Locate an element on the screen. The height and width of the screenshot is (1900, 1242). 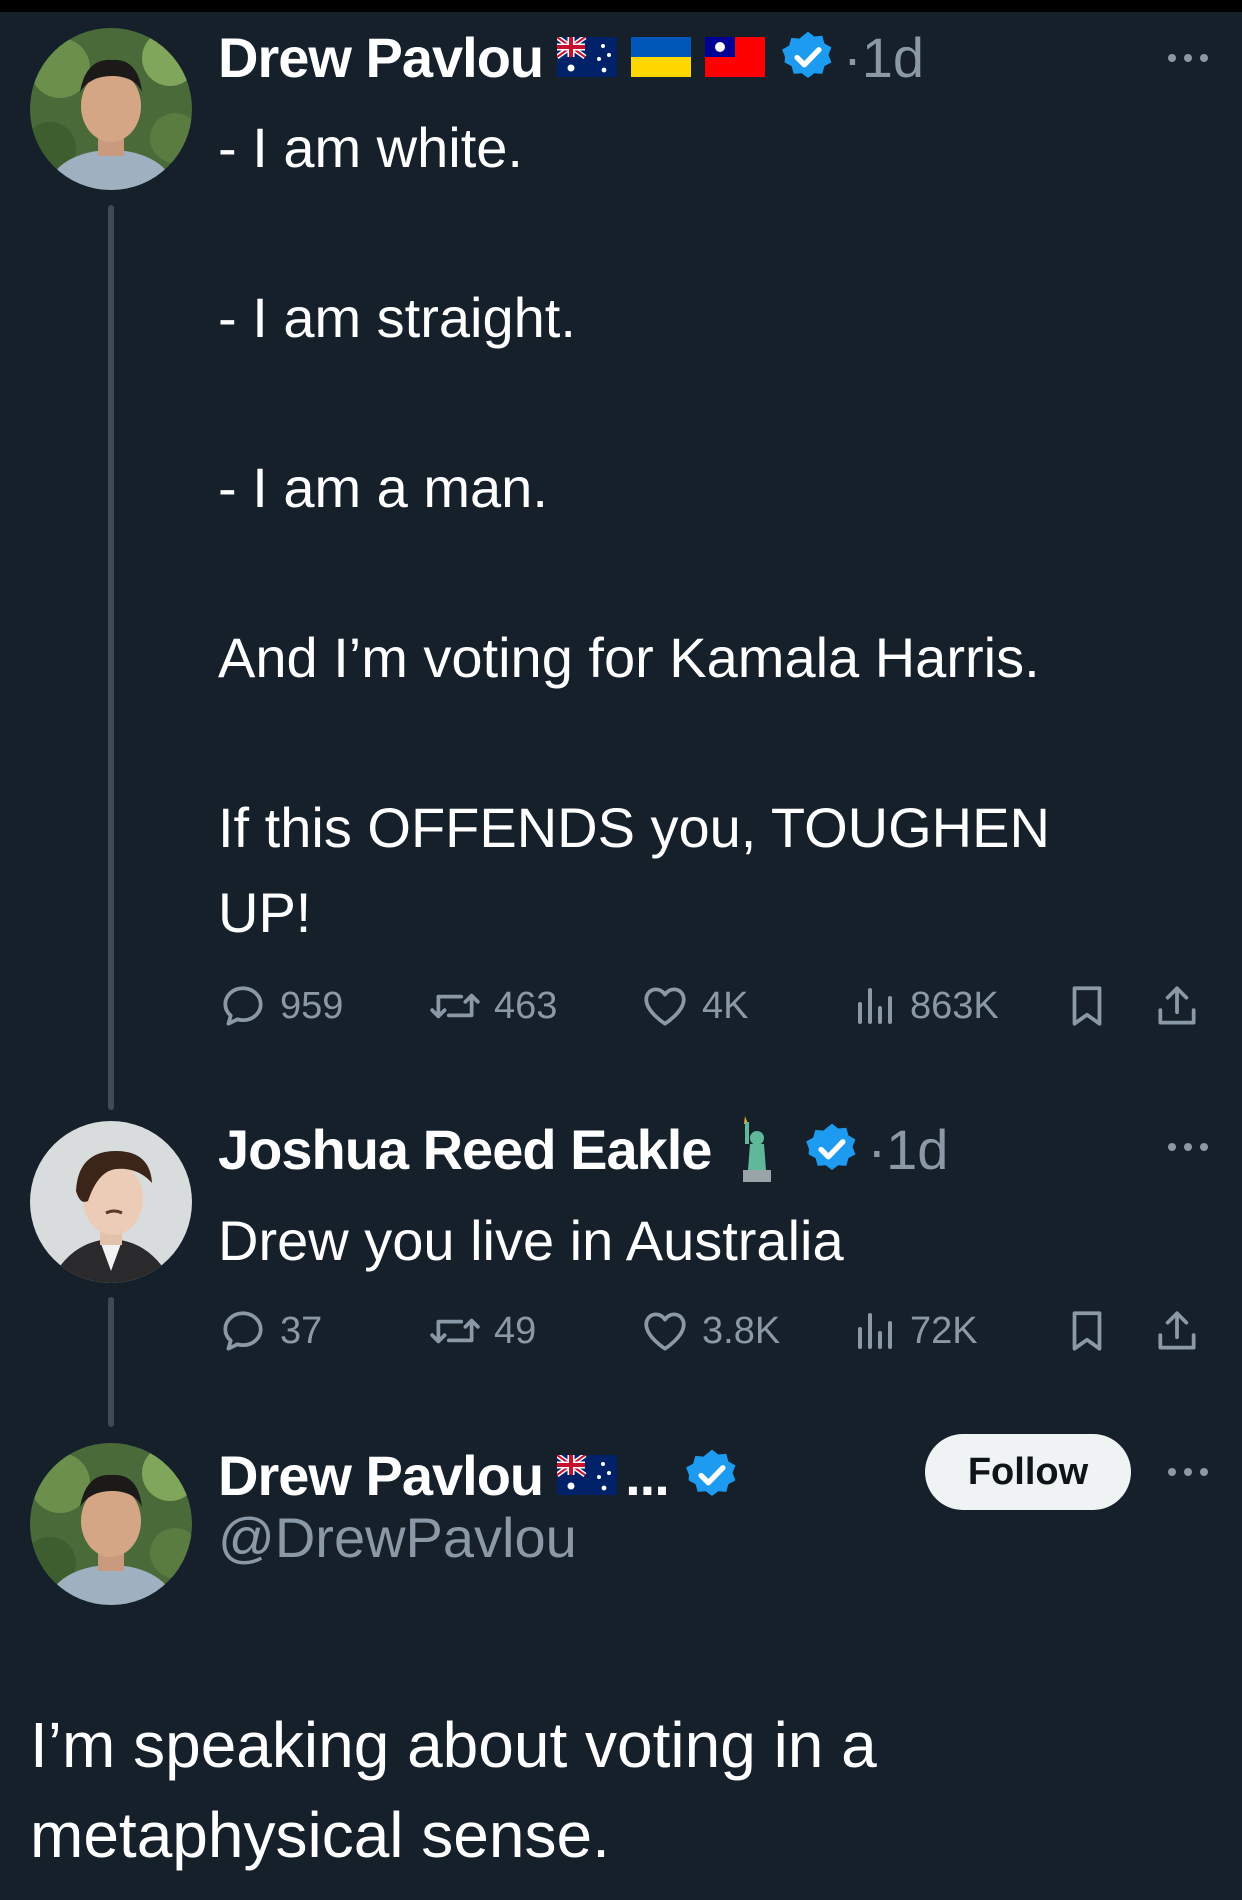
like-button: 4K is located at coordinates (694, 1006).